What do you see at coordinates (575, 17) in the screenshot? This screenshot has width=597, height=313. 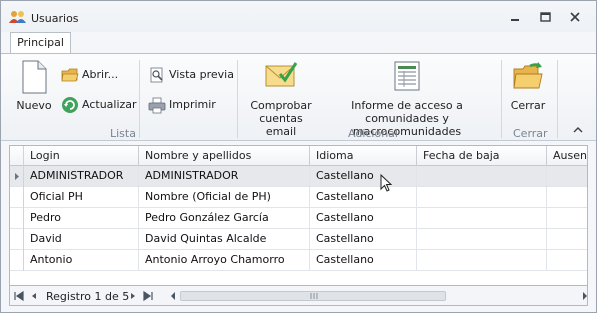 I see `close-window-button` at bounding box center [575, 17].